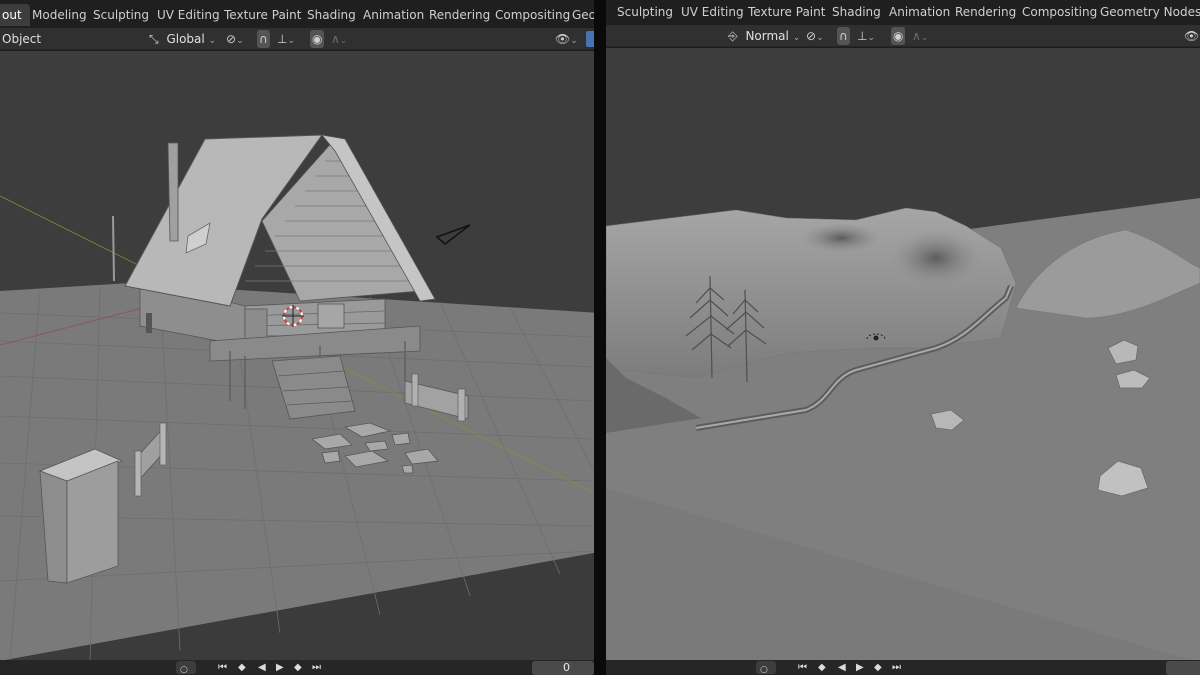 This screenshot has height=675, width=1200. I want to click on bare-tree, so click(113, 248).